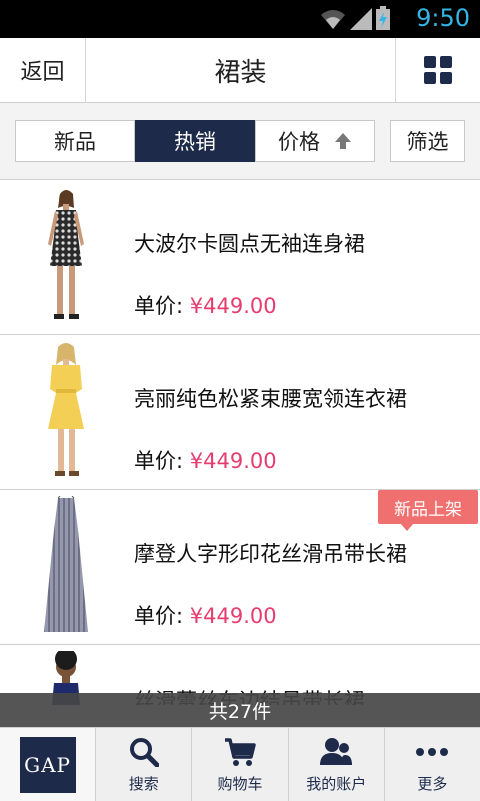  I want to click on battery-icon, so click(383, 18).